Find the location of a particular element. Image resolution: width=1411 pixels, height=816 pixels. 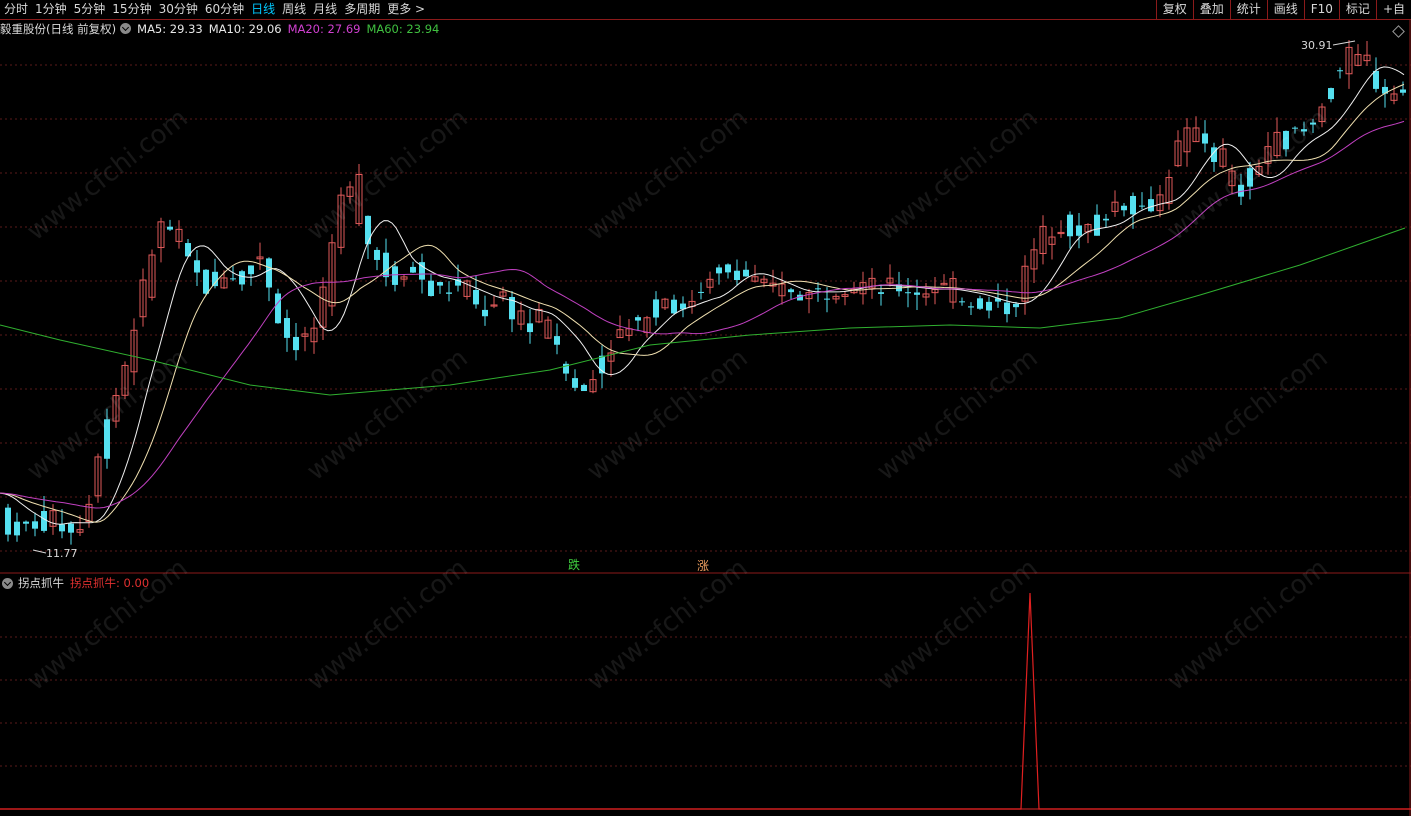

low-price-label: 11.77 is located at coordinates (62, 553).